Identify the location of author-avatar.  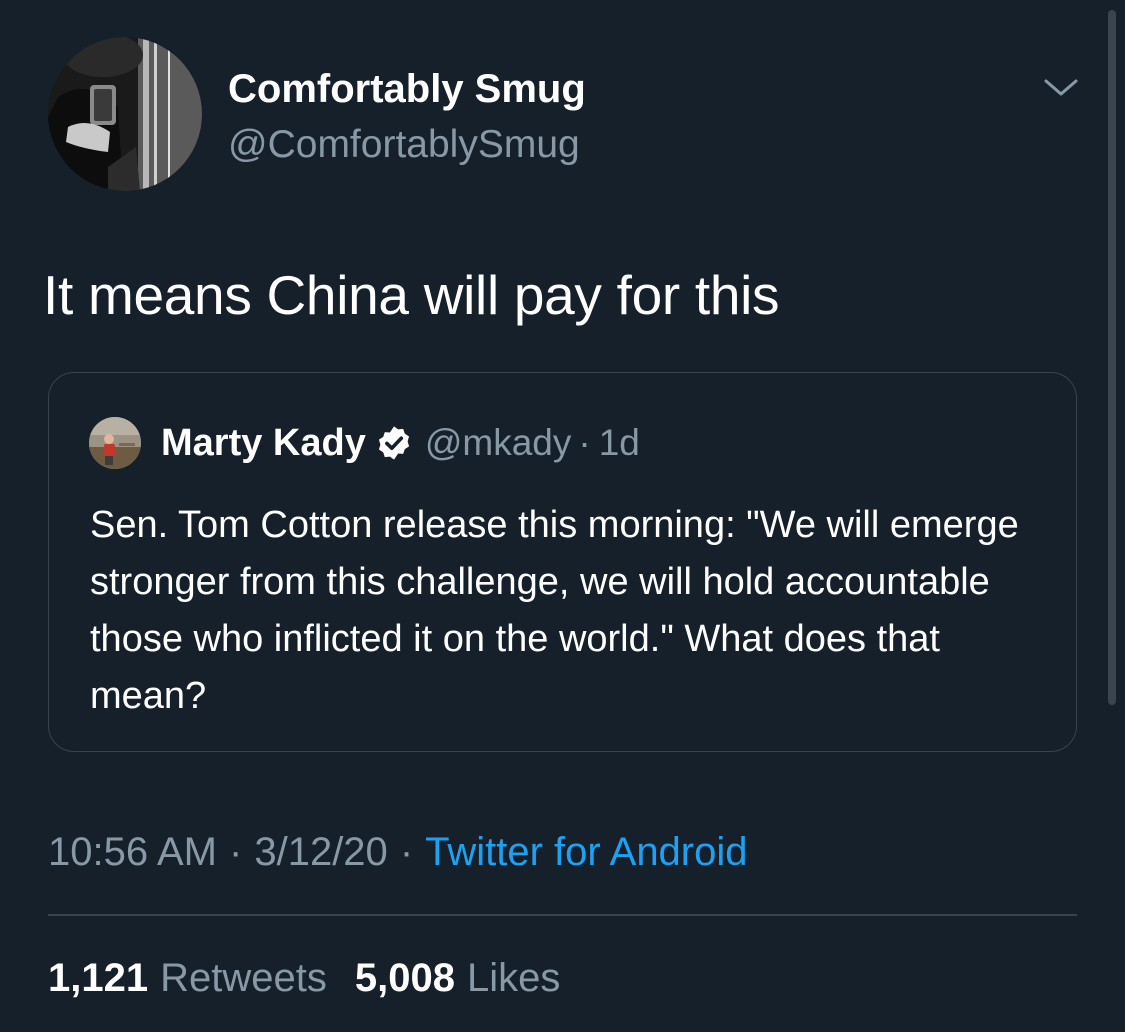
(125, 114).